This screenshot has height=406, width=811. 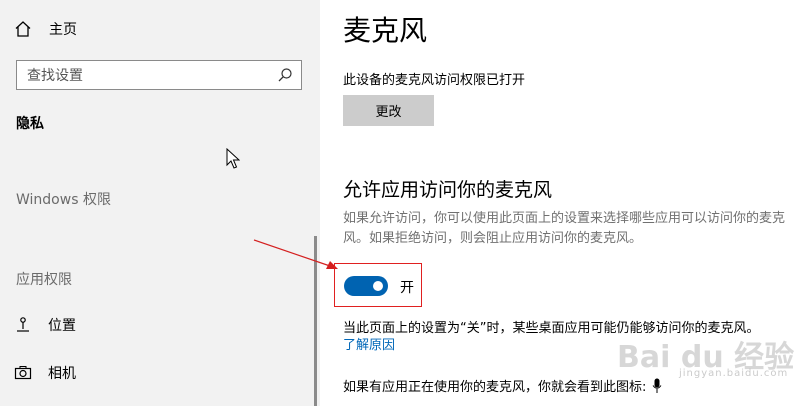 I want to click on mouse-cursor-icon, so click(x=233, y=158).